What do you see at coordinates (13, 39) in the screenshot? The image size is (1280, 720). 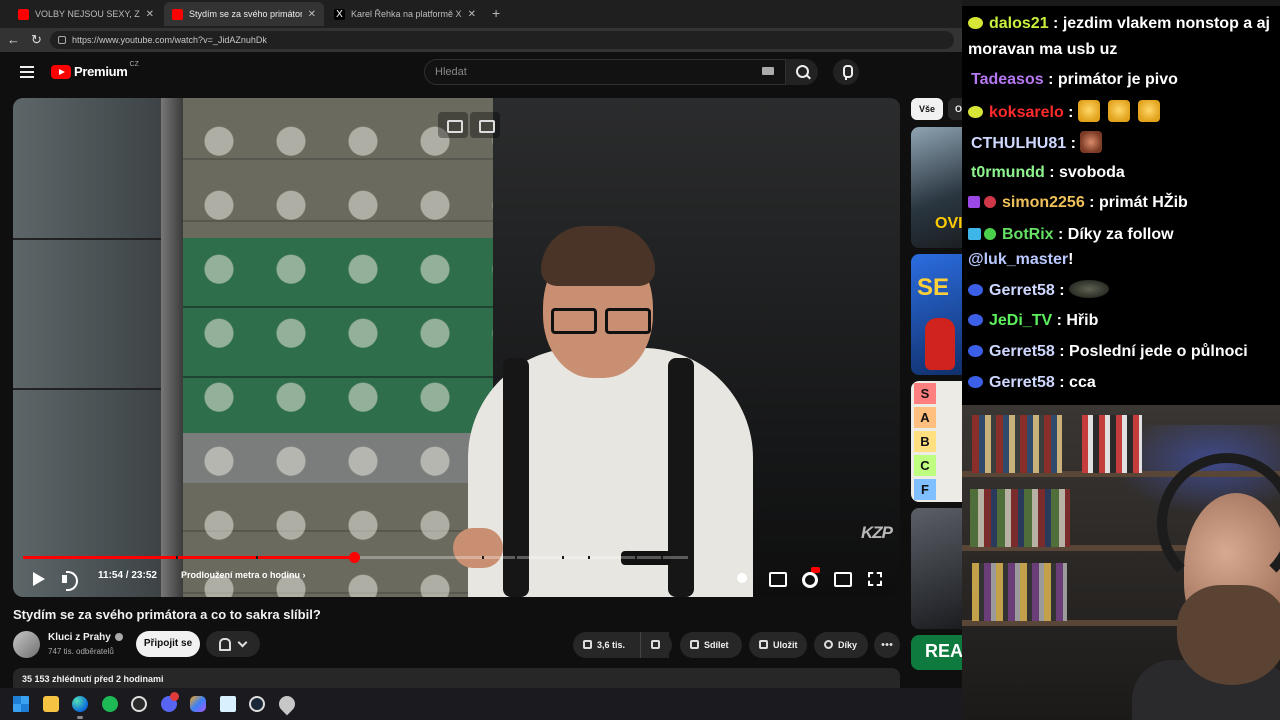 I see `back-arrow-icon: ←` at bounding box center [13, 39].